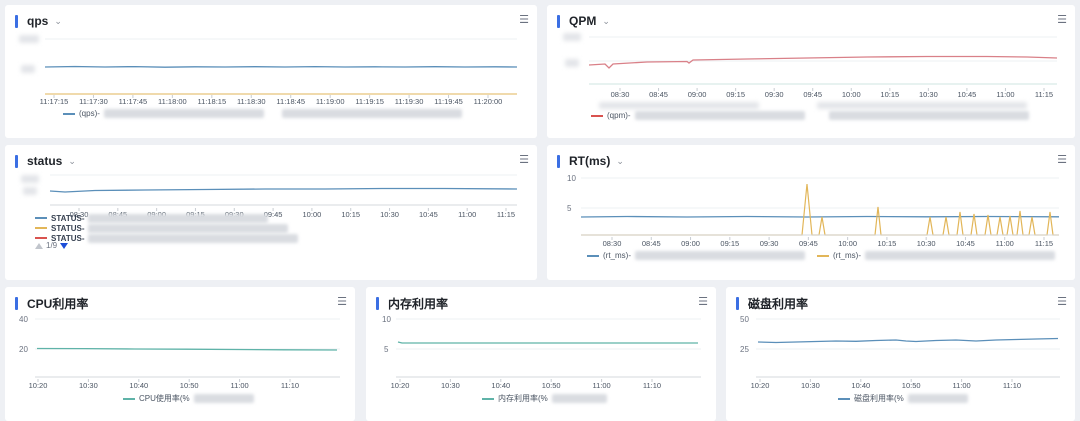  Describe the element at coordinates (281, 66) in the screenshot. I see `series-line-qps` at that location.